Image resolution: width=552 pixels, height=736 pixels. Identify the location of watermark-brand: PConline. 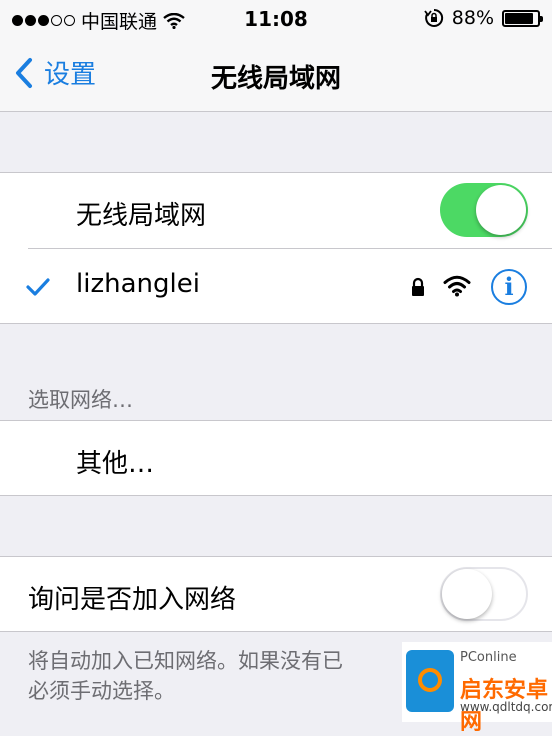
(488, 657).